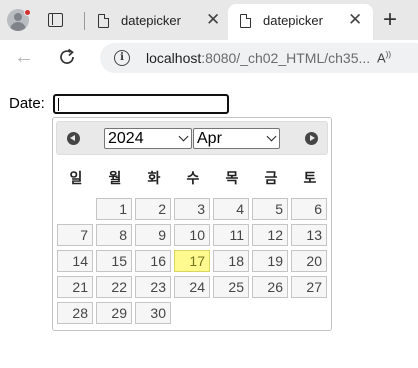 This screenshot has height=368, width=418. Describe the element at coordinates (114, 235) in the screenshot. I see `day-cell: 8` at that location.